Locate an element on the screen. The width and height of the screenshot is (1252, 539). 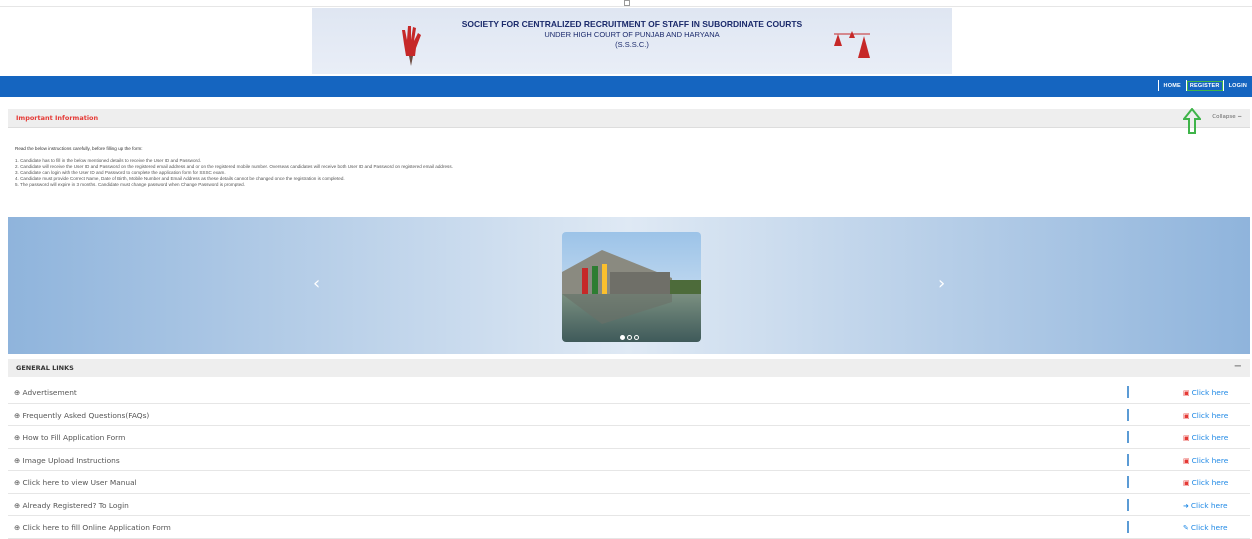
link-label: ⊕ Frequently Asked Questions(FAQs) is located at coordinates (82, 415).